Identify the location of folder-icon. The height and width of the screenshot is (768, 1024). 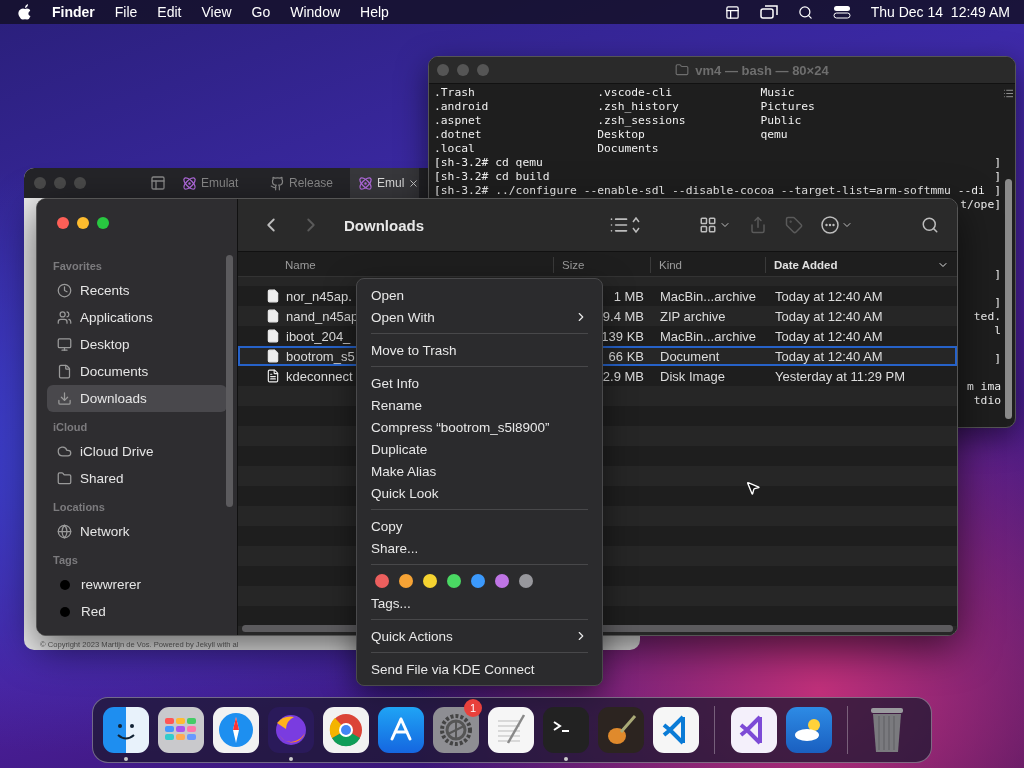
(682, 70).